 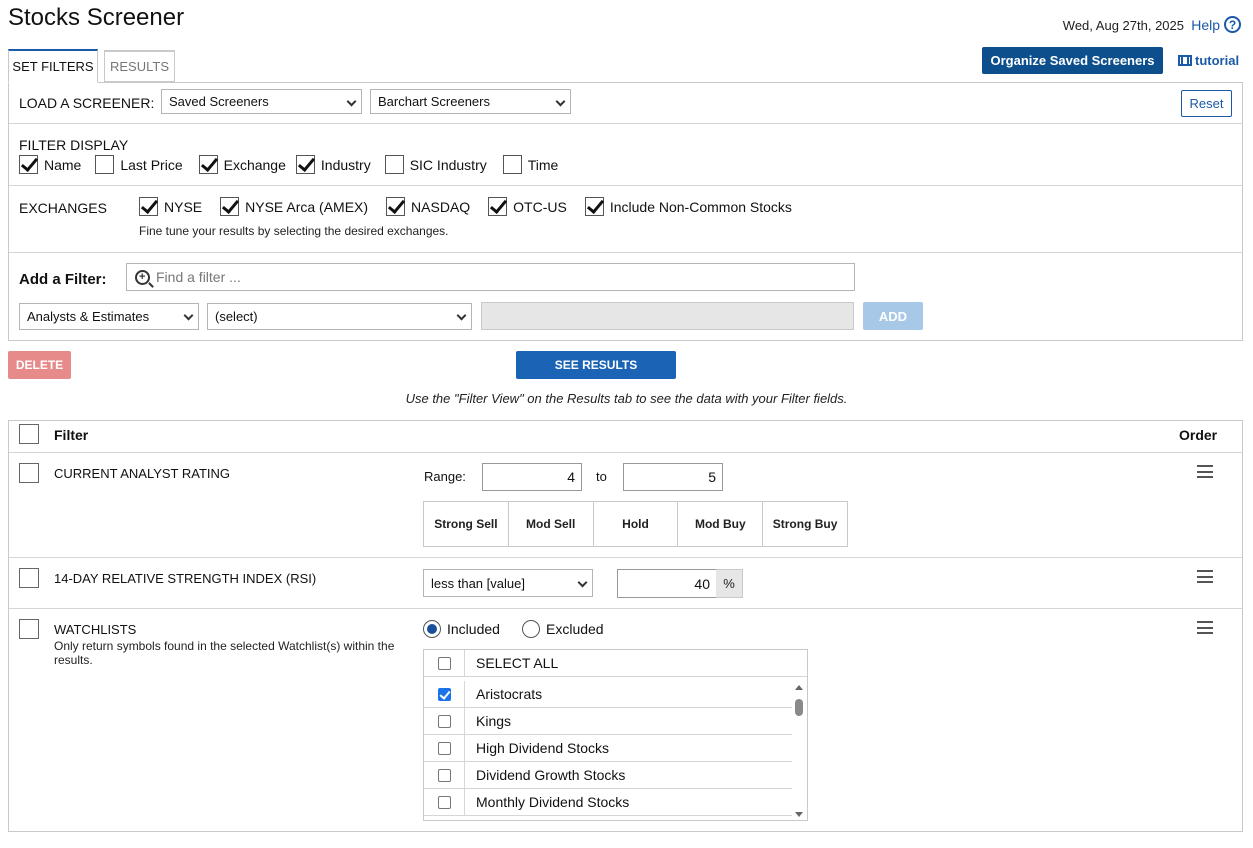 I want to click on rating-scale-cell: Hold, so click(x=636, y=524).